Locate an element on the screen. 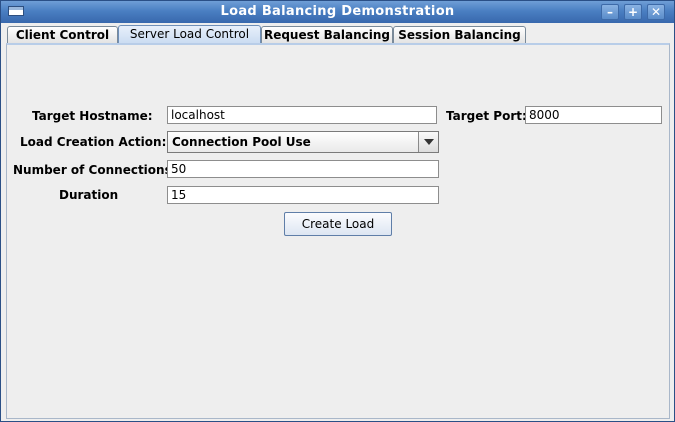 This screenshot has width=675, height=422. chevron-down-icon is located at coordinates (428, 142).